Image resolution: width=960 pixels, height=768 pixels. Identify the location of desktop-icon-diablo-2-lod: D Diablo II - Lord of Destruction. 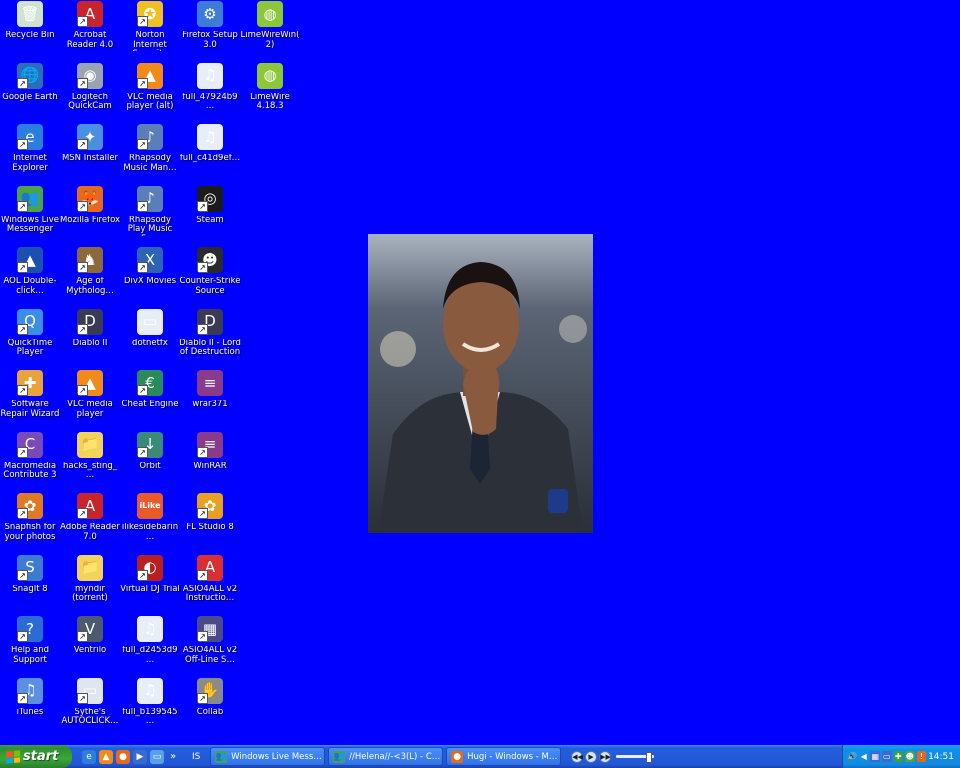
(210, 338).